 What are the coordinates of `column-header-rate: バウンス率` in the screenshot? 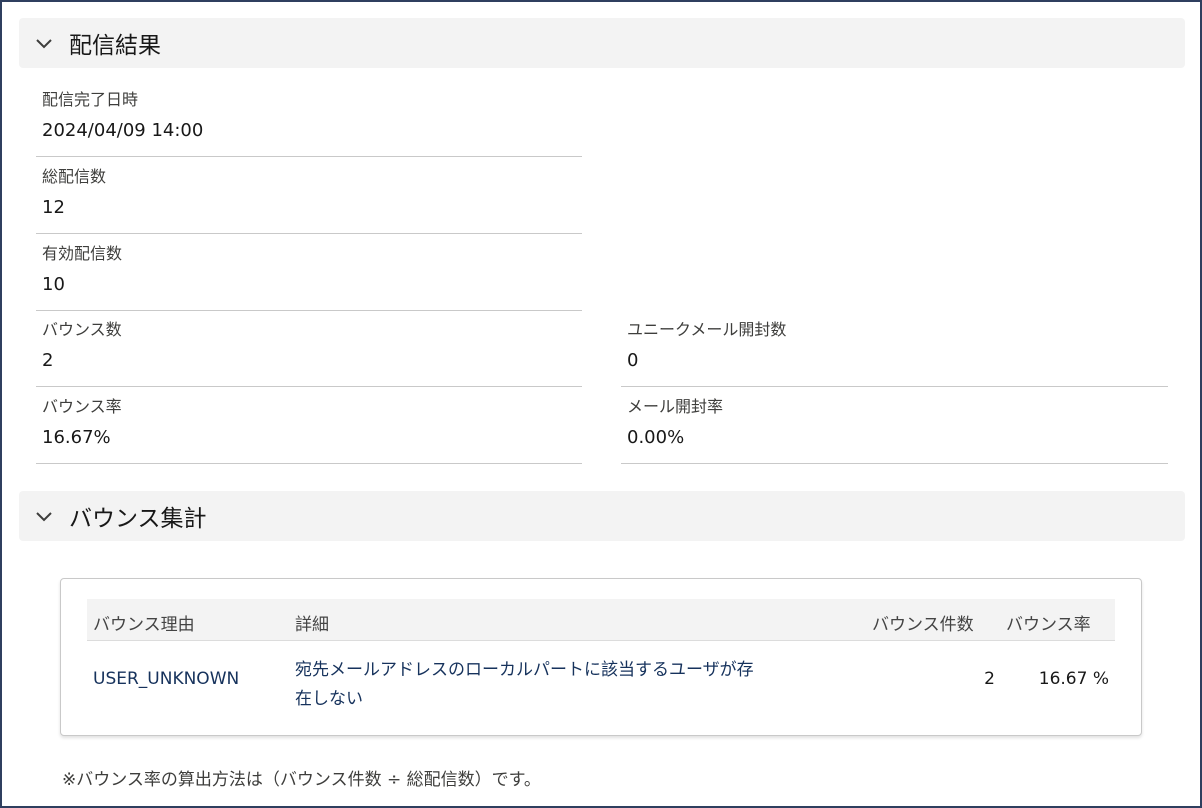 It's located at (1048, 622).